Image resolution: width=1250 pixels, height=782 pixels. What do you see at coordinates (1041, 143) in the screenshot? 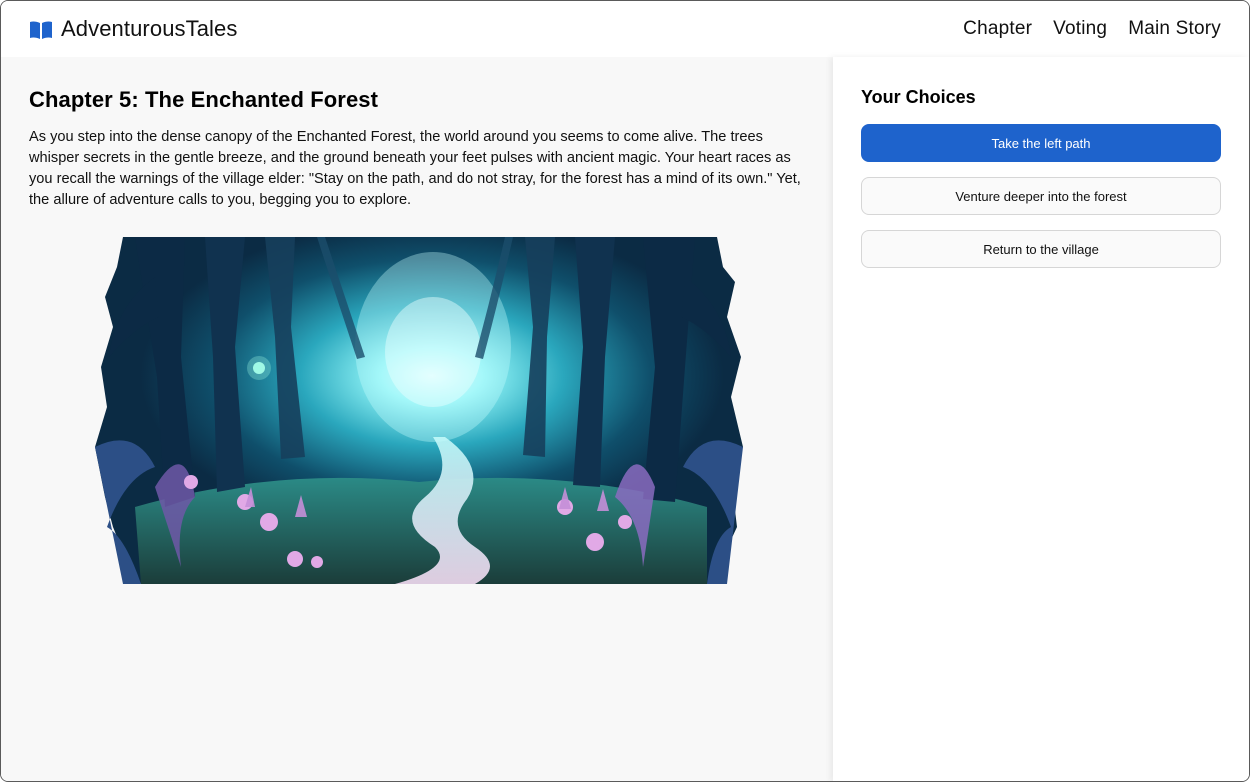
I see `choice-take-left-path: Take the left path` at bounding box center [1041, 143].